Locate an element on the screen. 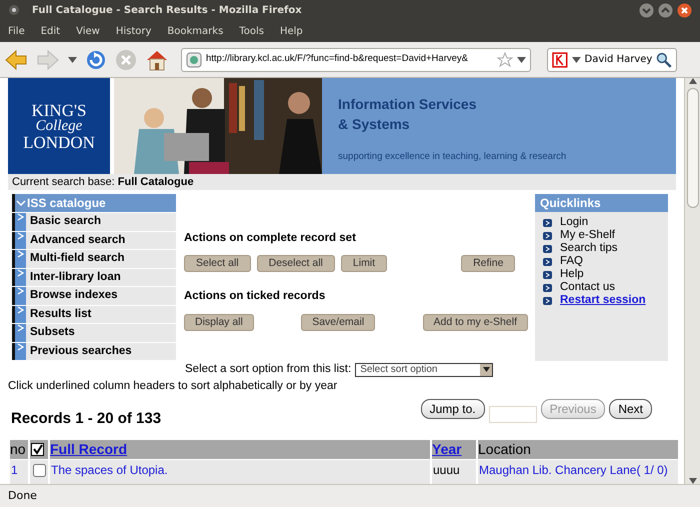 The image size is (700, 507). scrollbar is located at coordinates (692, 281).